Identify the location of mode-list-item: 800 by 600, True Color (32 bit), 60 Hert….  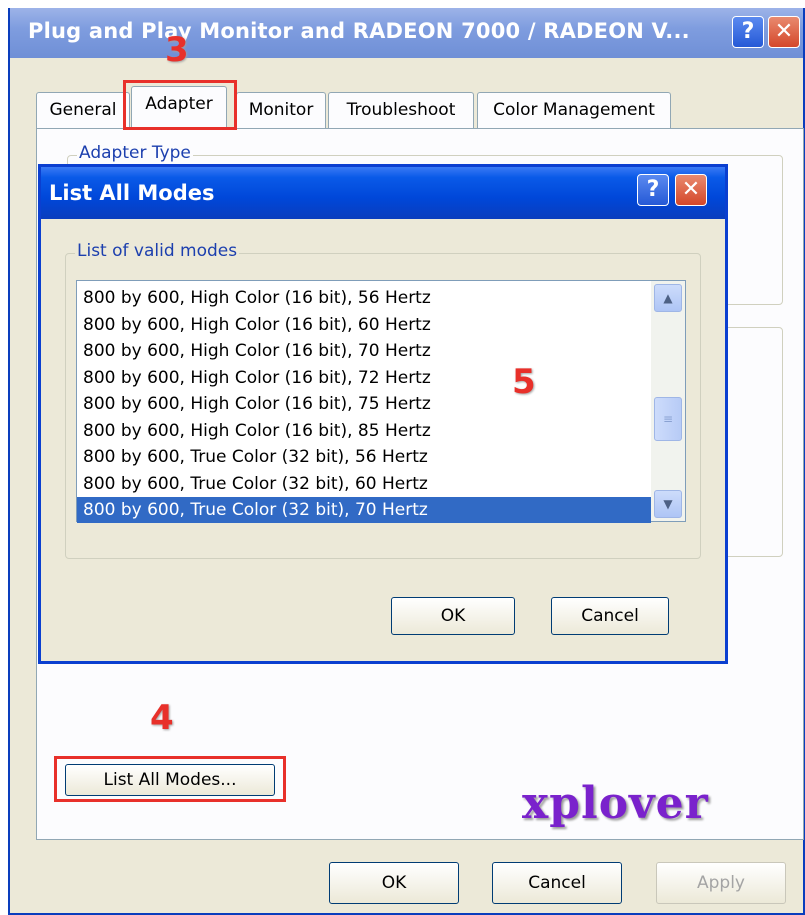
(364, 484).